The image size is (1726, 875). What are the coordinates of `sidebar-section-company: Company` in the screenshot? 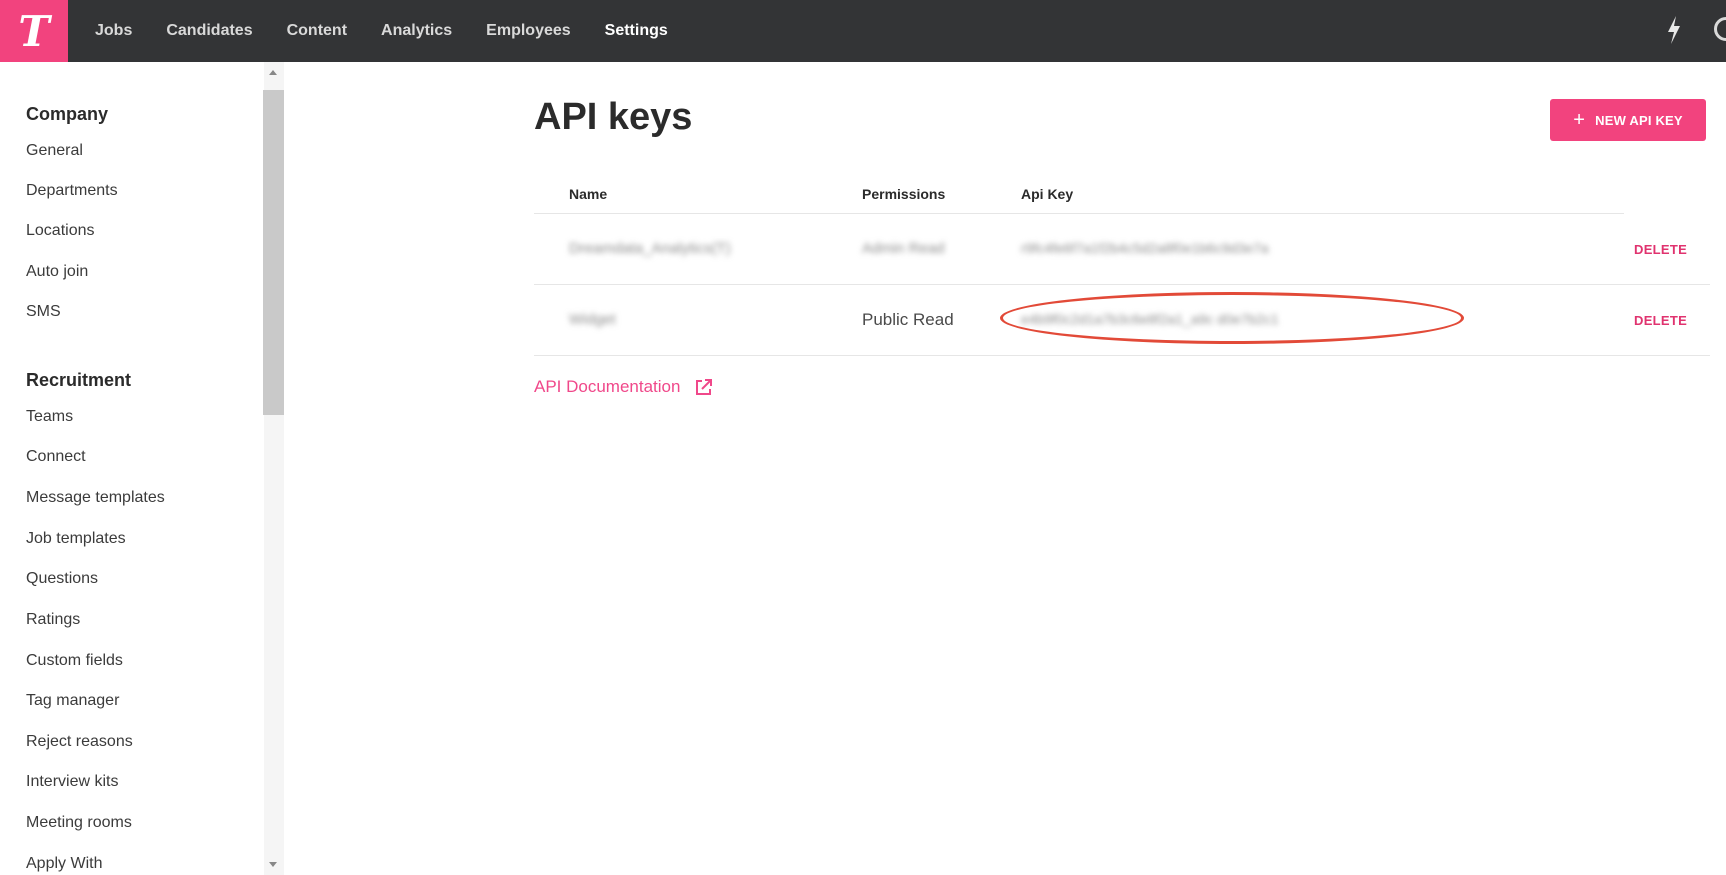 It's located at (67, 114).